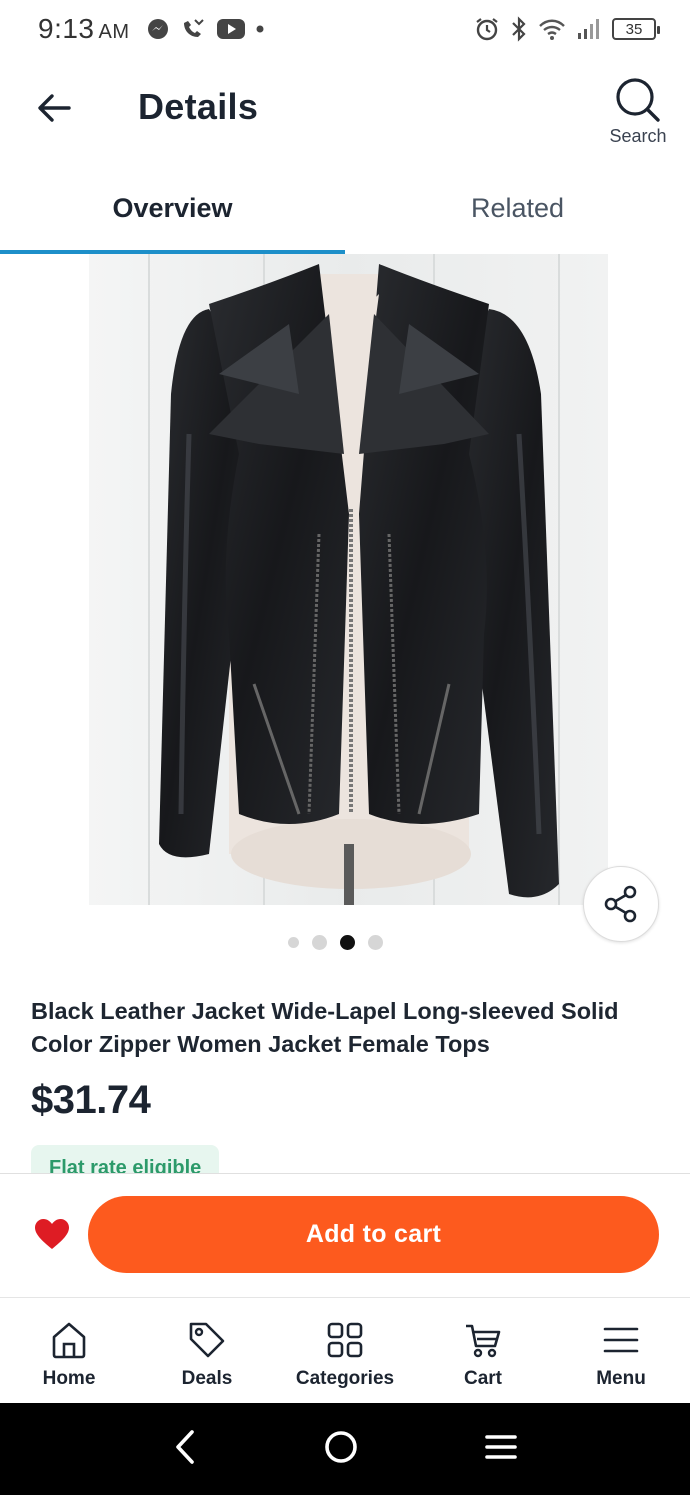 The width and height of the screenshot is (690, 1495). I want to click on favorite-button, so click(52, 1235).